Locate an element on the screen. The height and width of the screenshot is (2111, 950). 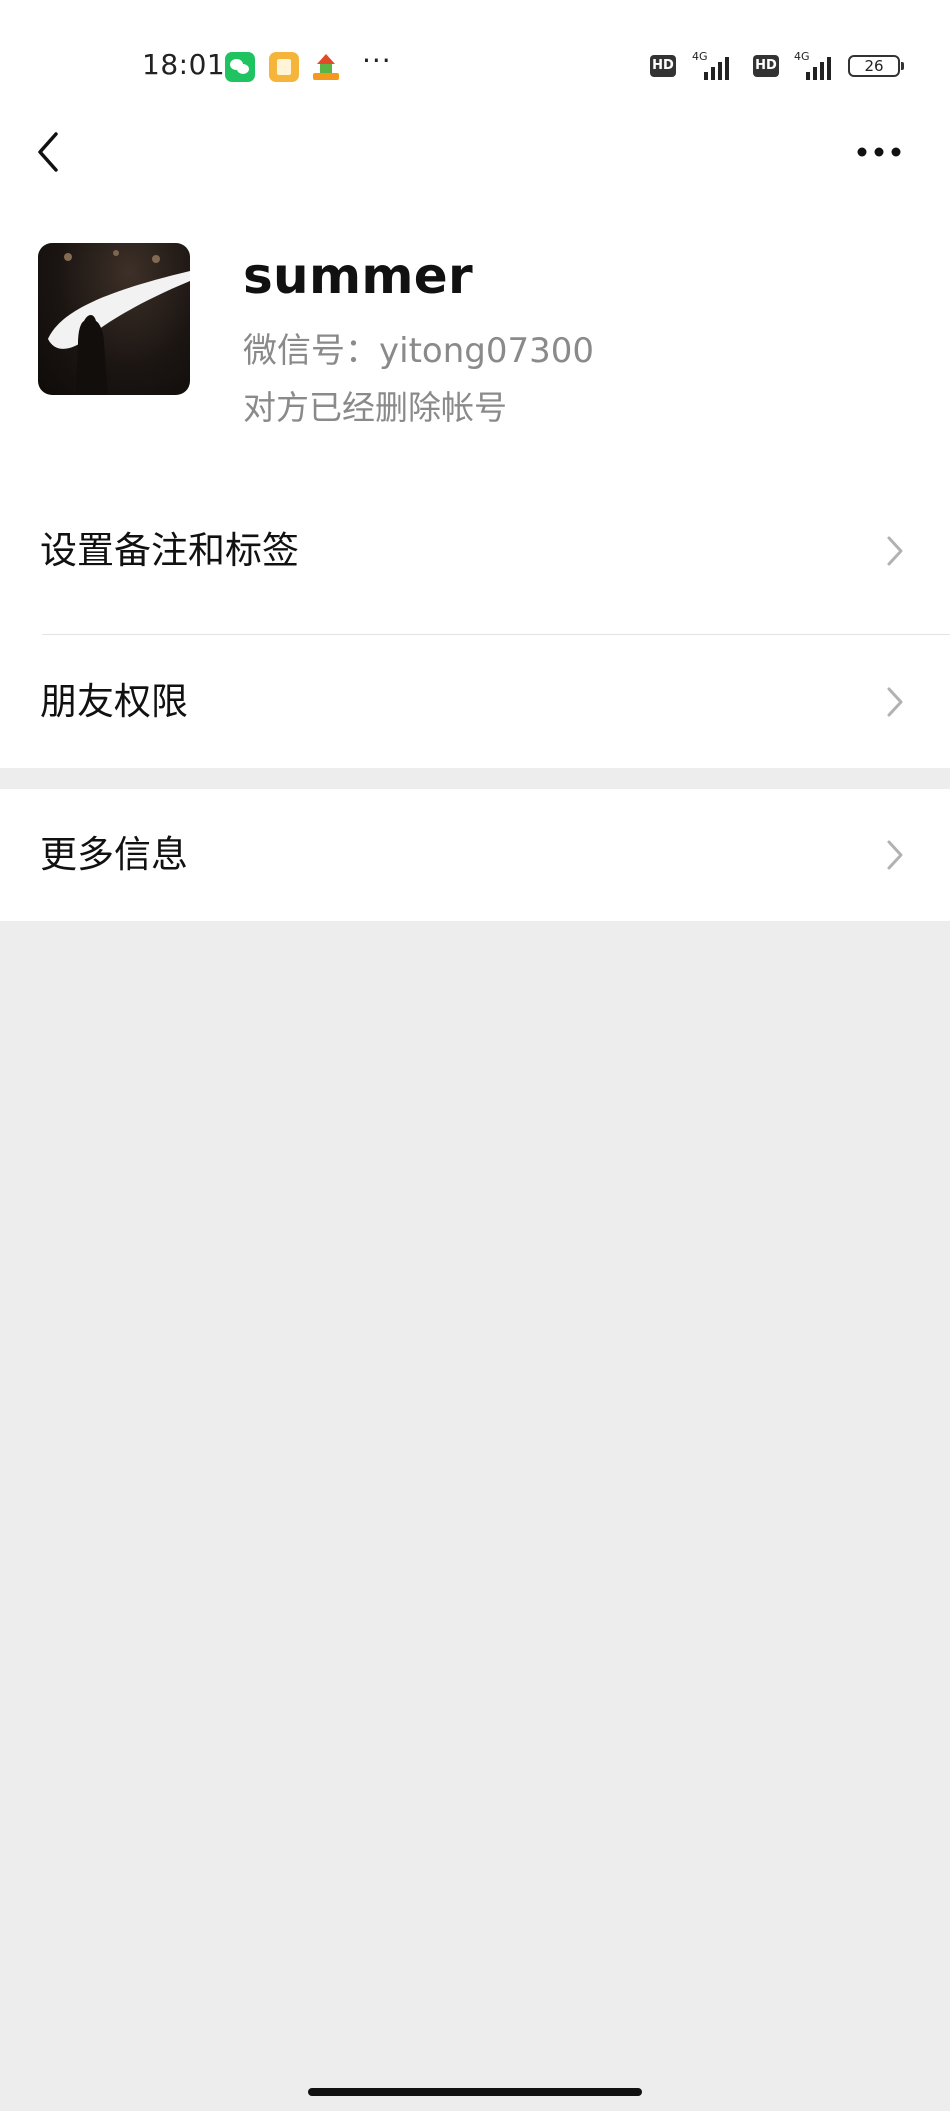
menu-group-2: 更多信息 is located at coordinates (475, 855).